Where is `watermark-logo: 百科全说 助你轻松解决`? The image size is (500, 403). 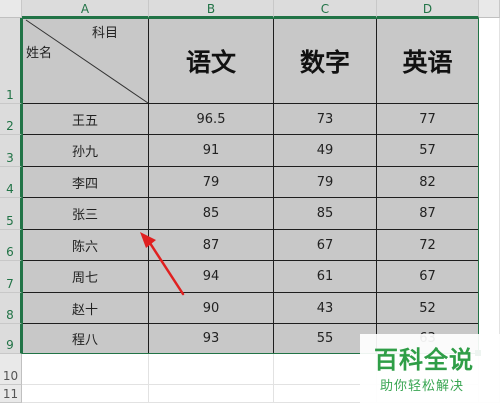 watermark-logo: 百科全说 助你轻松解决 is located at coordinates (430, 368).